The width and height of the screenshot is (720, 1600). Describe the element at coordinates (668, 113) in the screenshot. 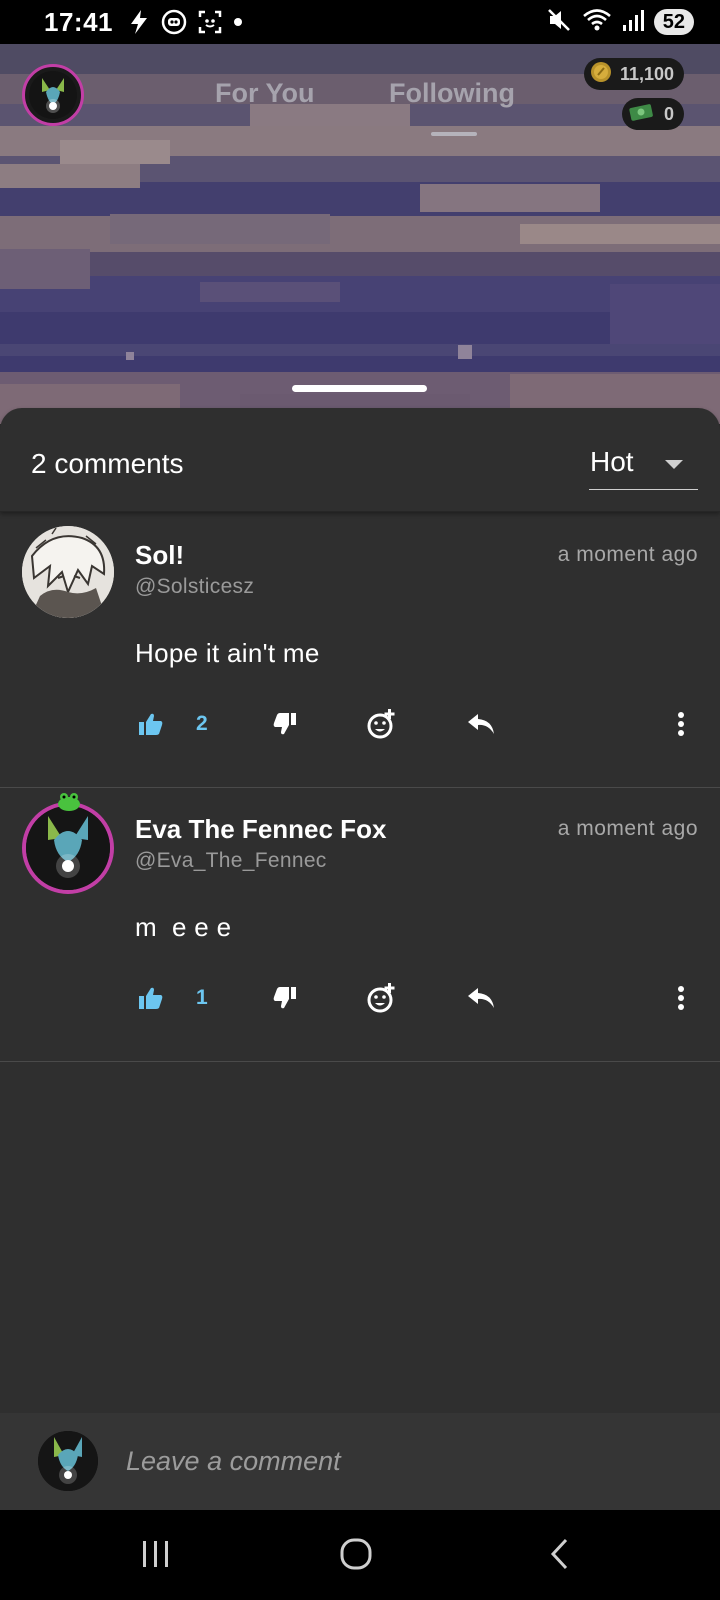

I see `cash-count: 0` at that location.